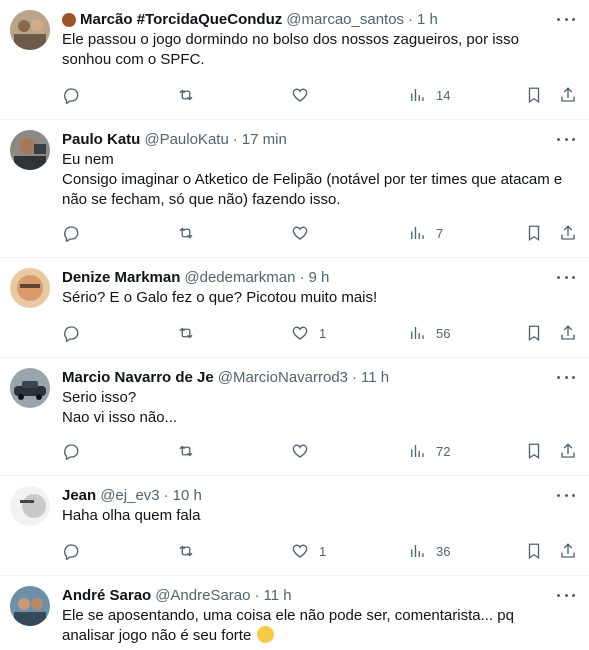  Describe the element at coordinates (427, 20) in the screenshot. I see `timestamp: 1 h` at that location.